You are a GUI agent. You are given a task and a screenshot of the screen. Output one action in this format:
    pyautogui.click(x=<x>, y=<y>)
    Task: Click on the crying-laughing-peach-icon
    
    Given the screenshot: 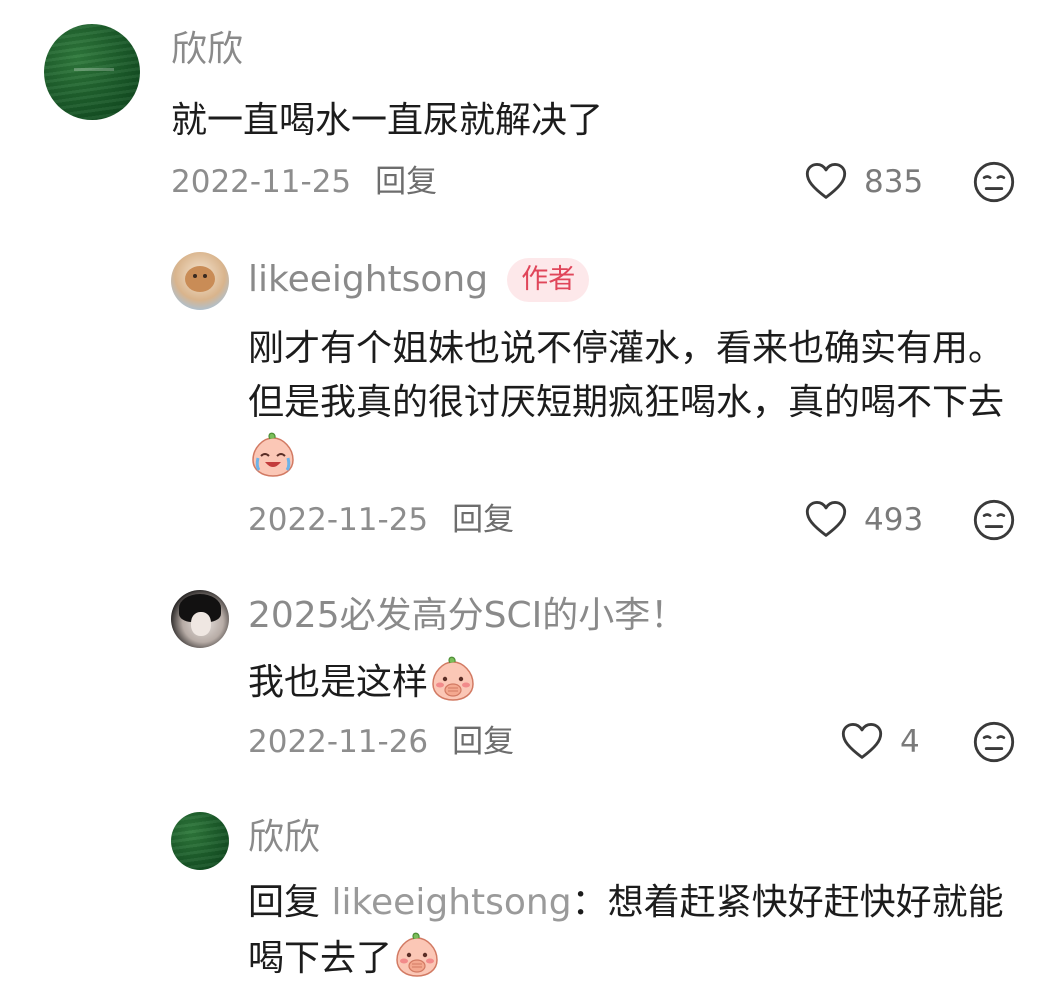 What is the action you would take?
    pyautogui.click(x=273, y=455)
    